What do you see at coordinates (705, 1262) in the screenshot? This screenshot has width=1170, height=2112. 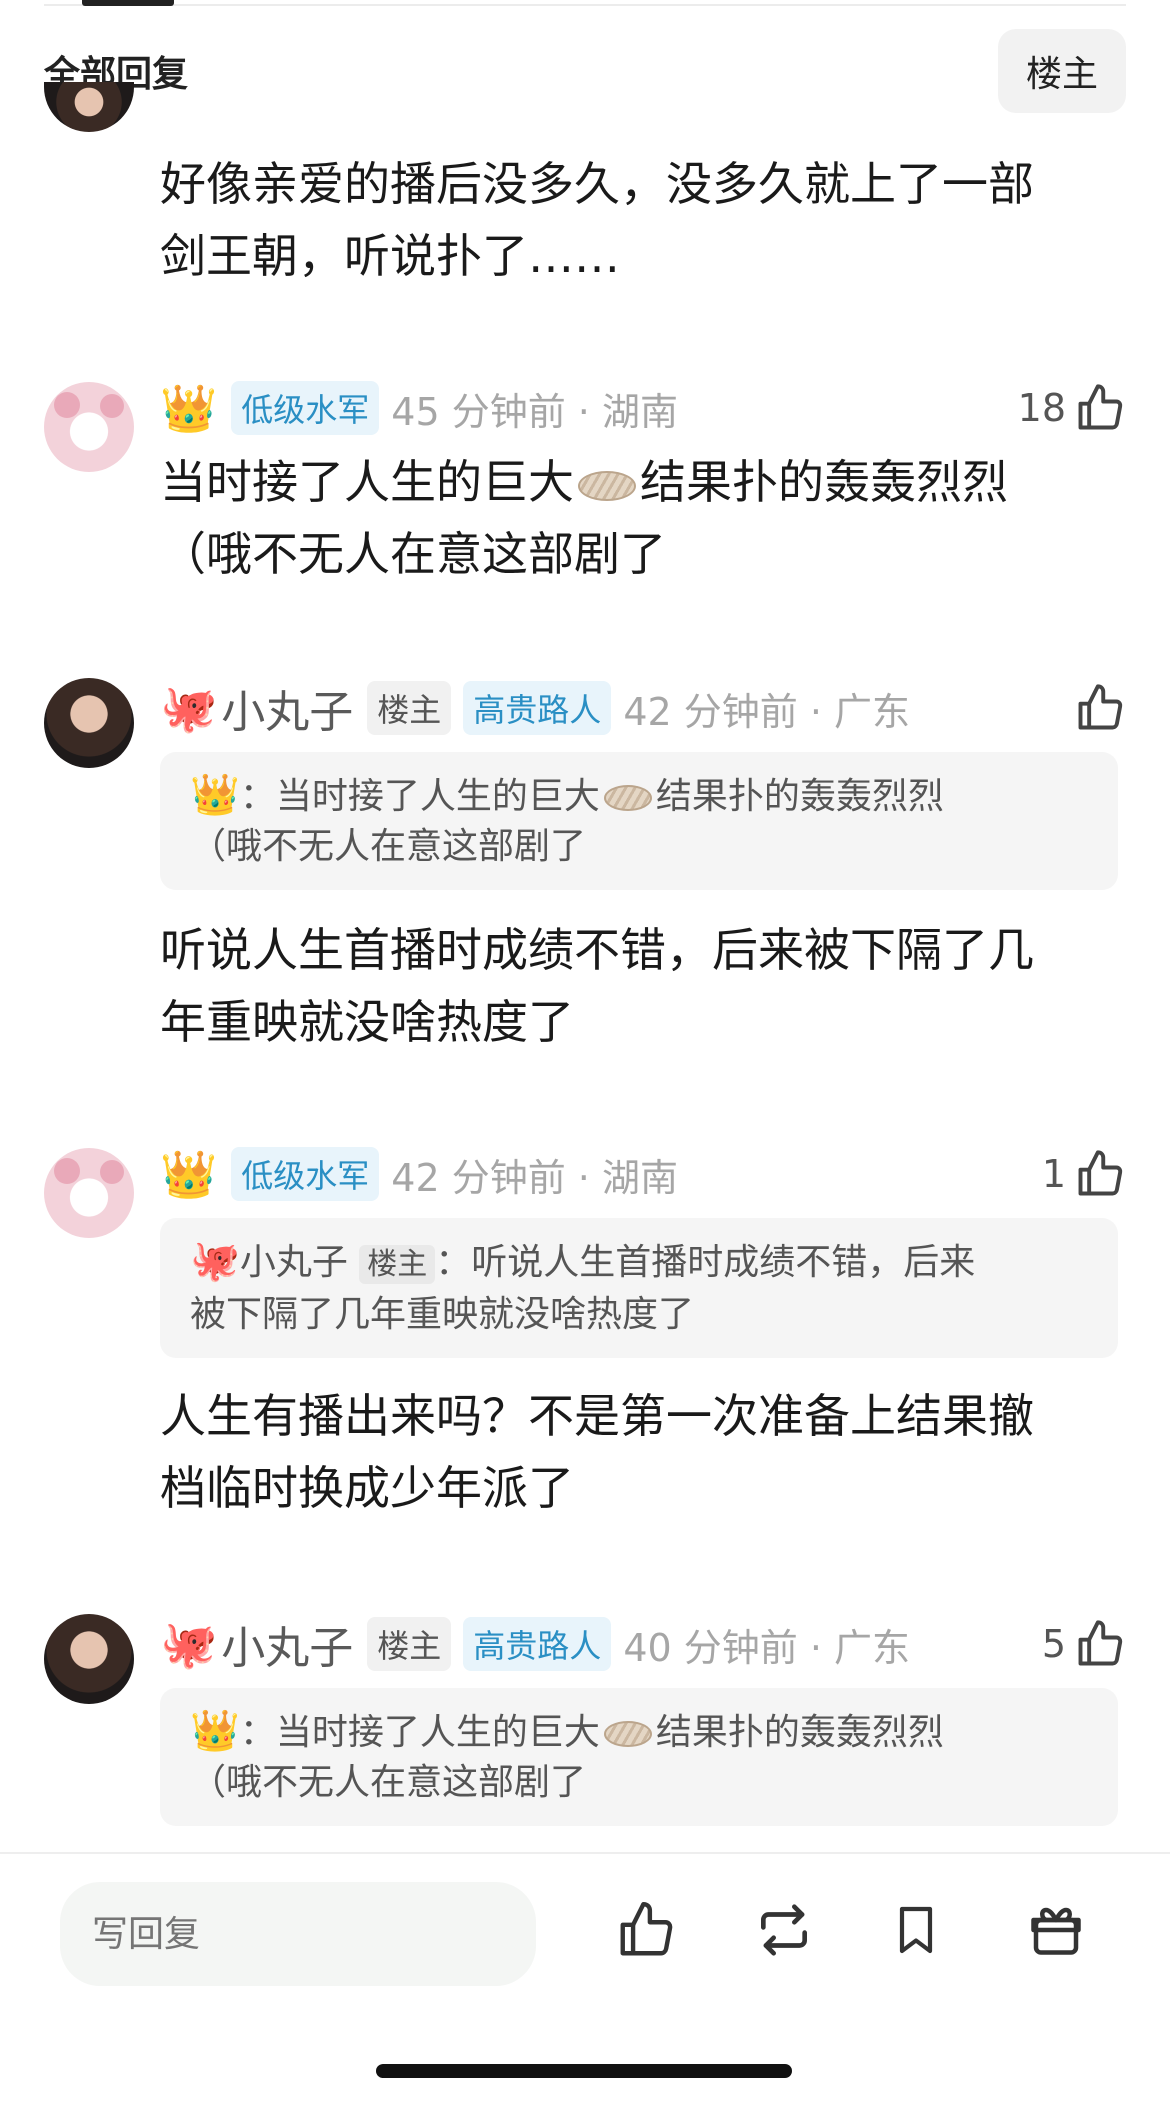 I see `quote-segment: ：听说人生首播时成绩不错，后来` at bounding box center [705, 1262].